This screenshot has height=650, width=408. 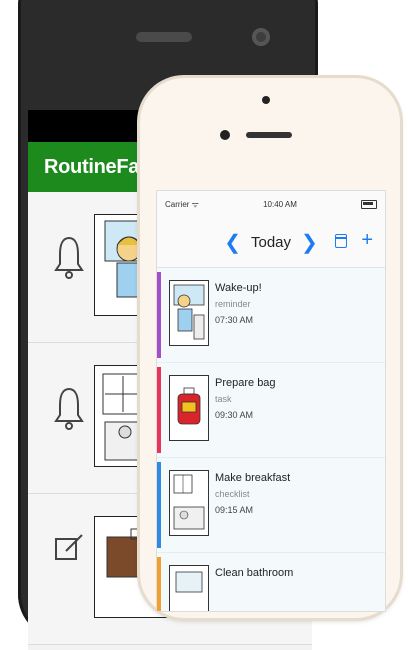 I want to click on calendar-icon, so click(x=341, y=241).